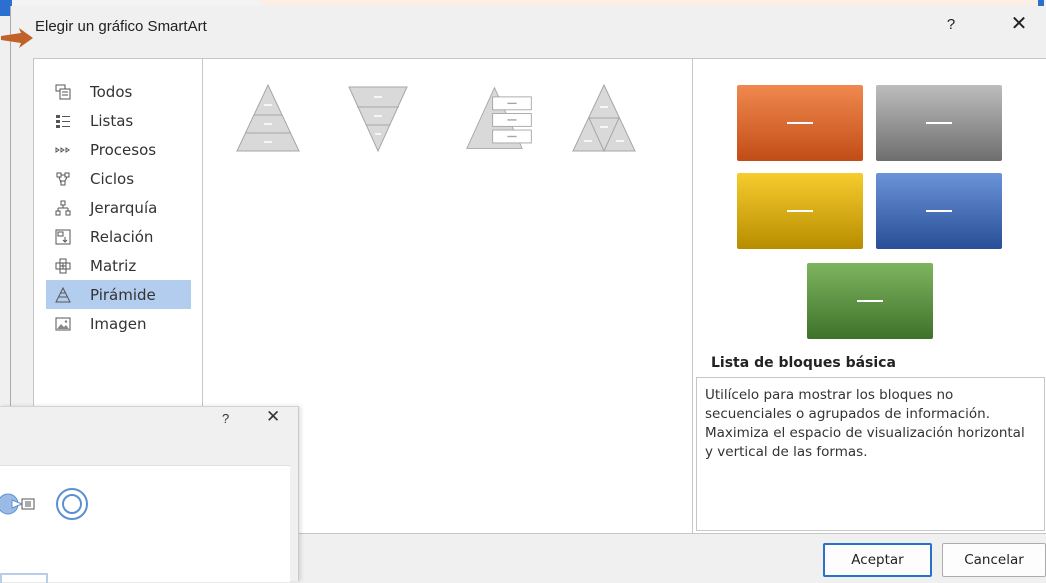  What do you see at coordinates (123, 149) in the screenshot?
I see `category-label: Procesos` at bounding box center [123, 149].